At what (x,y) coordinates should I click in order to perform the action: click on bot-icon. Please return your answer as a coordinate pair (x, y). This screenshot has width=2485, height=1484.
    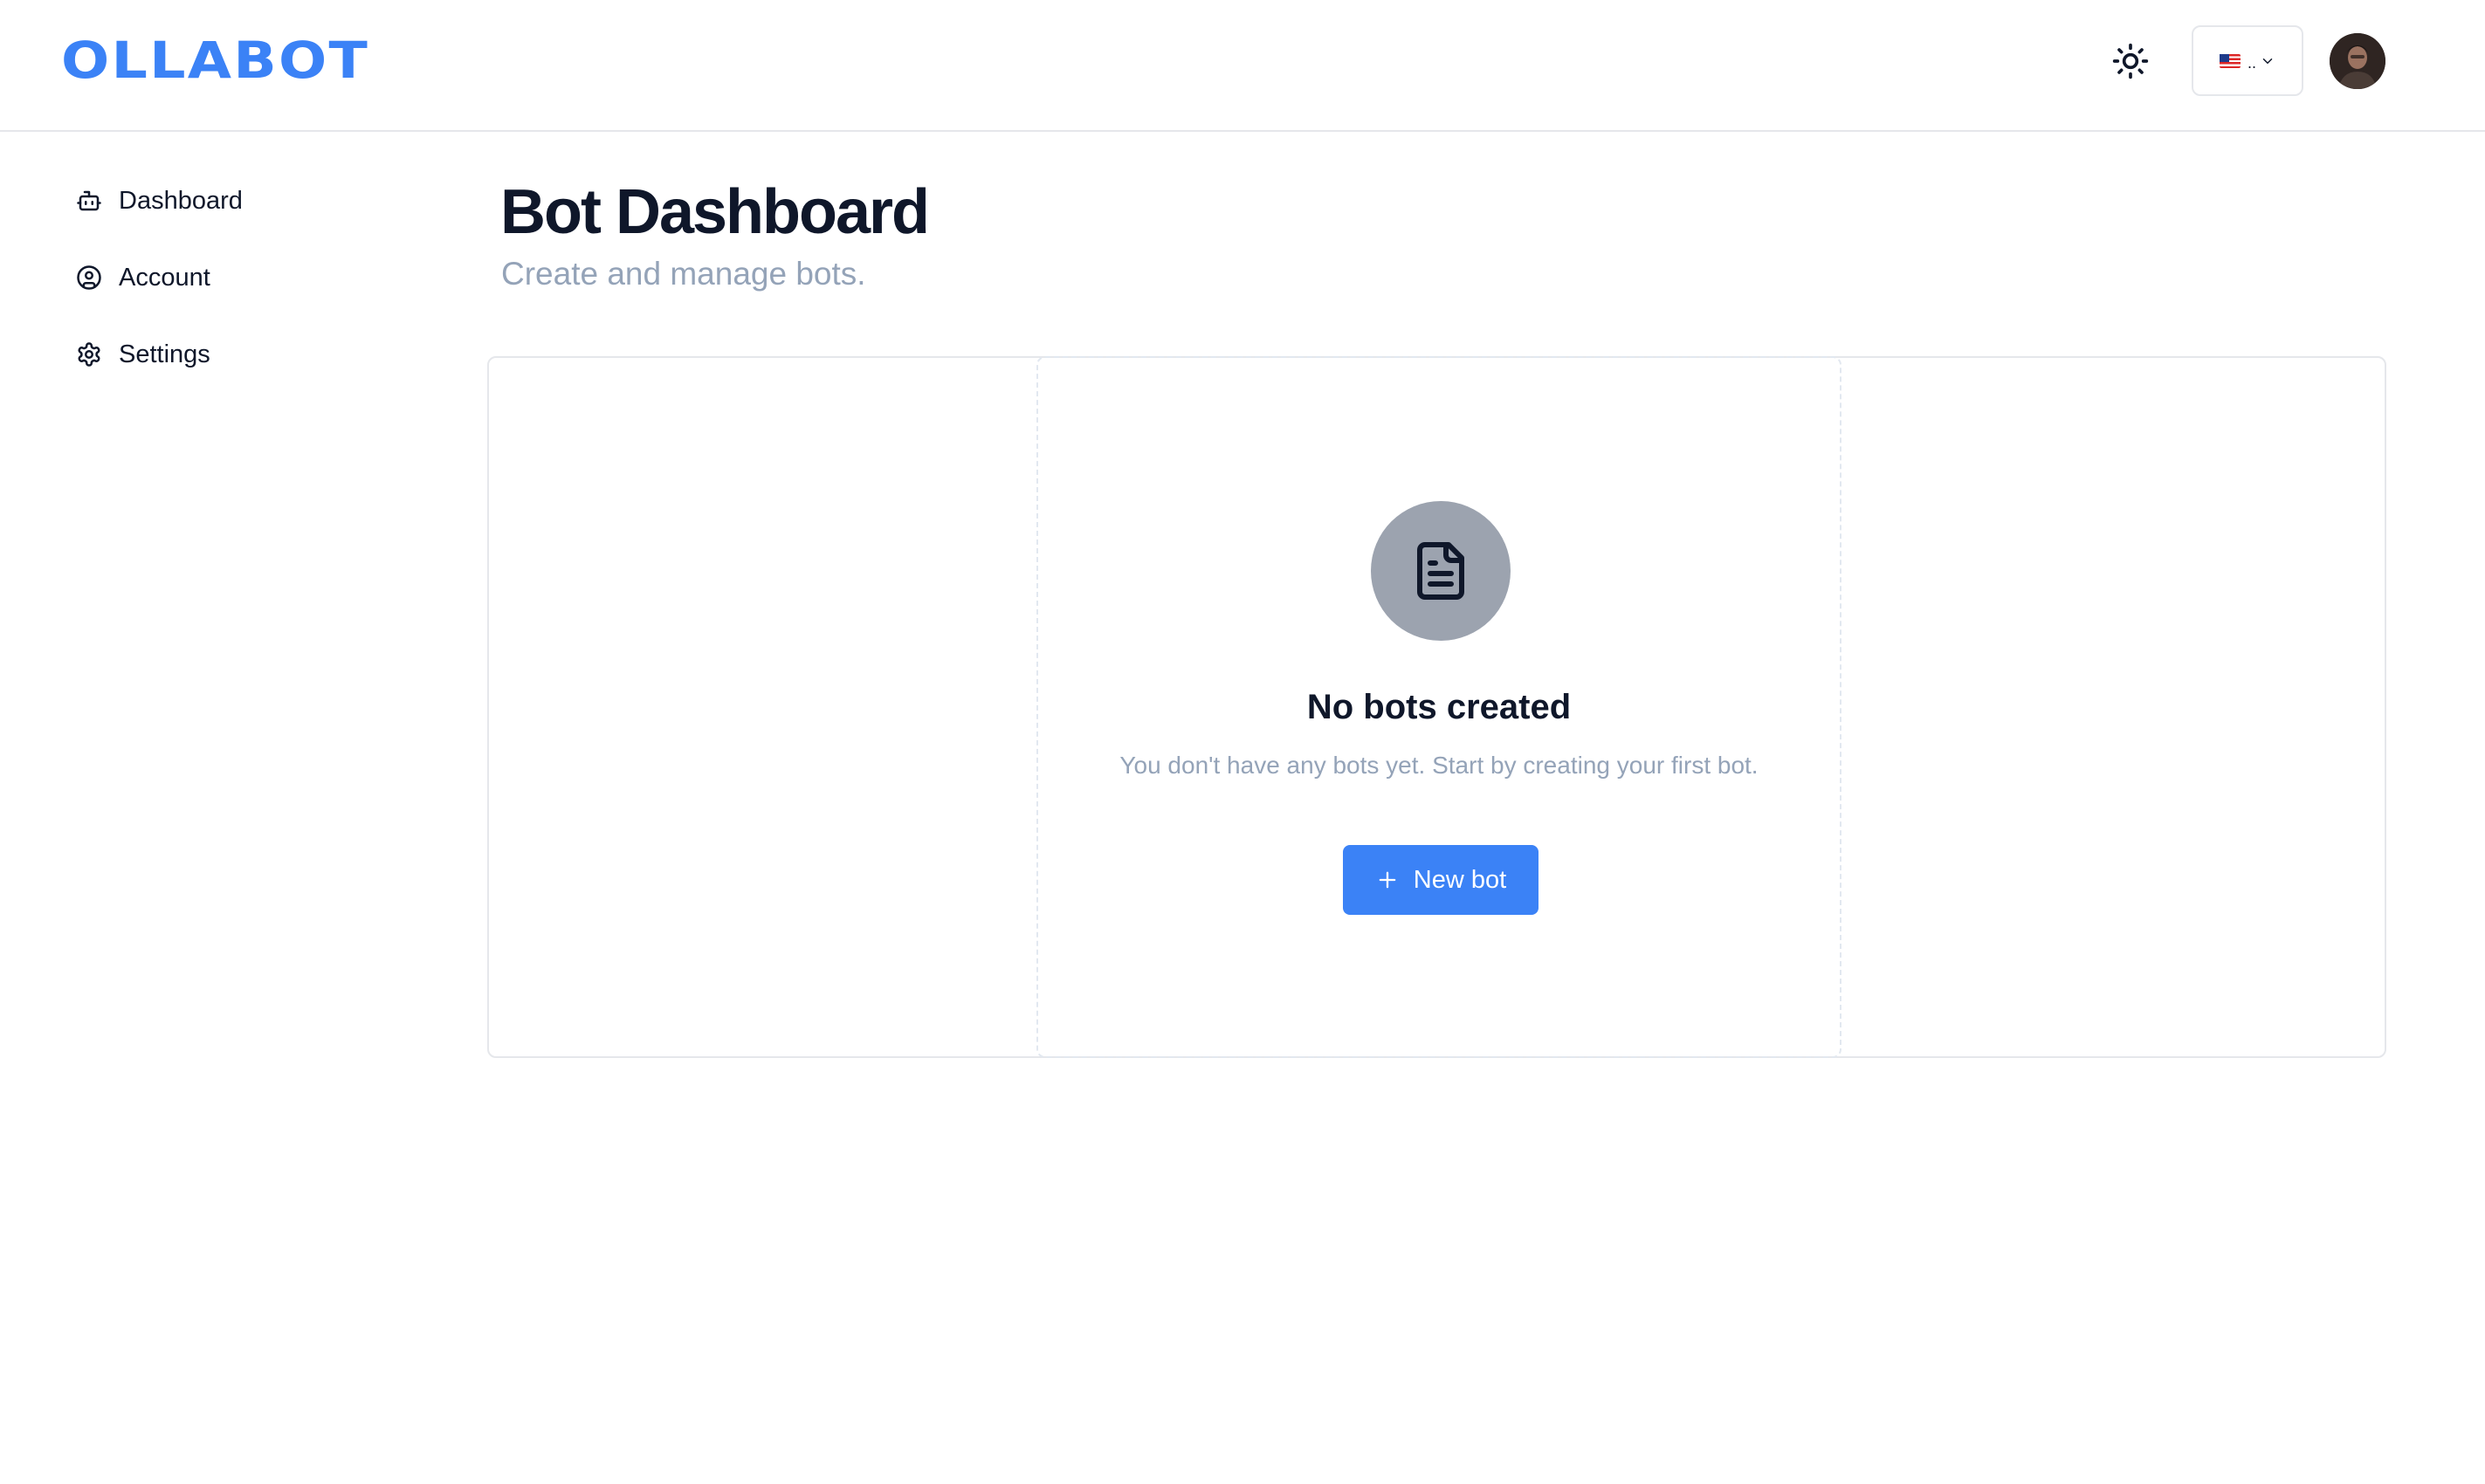
    Looking at the image, I should click on (89, 201).